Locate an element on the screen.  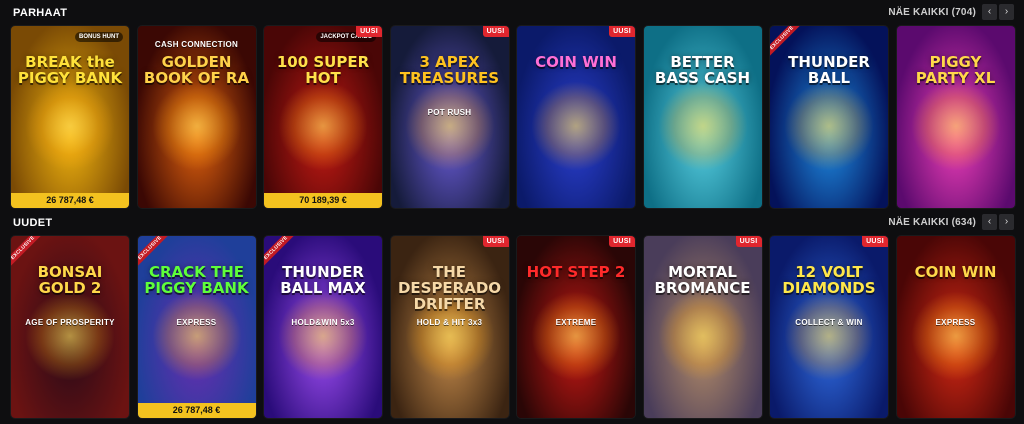
game-title: THUNDER BALL MAX is located at coordinates (323, 280).